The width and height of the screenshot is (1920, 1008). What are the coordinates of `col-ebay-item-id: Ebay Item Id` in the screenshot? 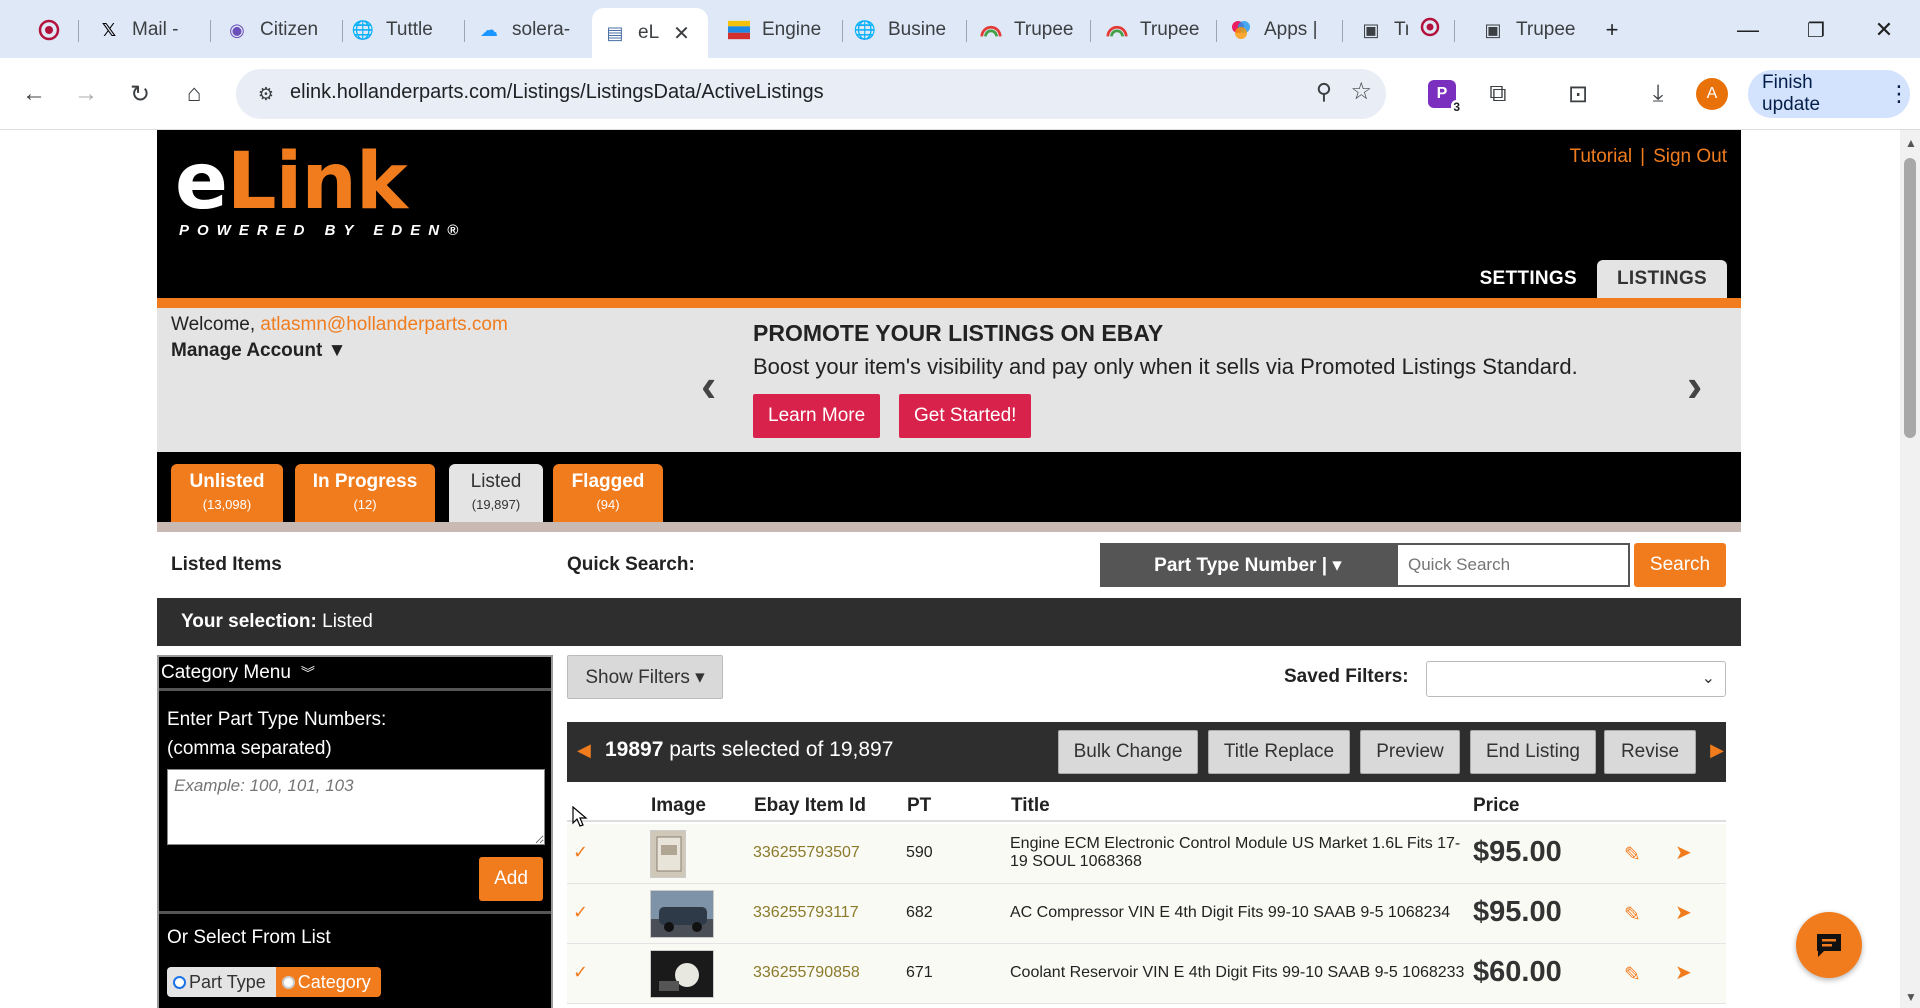 It's located at (810, 806).